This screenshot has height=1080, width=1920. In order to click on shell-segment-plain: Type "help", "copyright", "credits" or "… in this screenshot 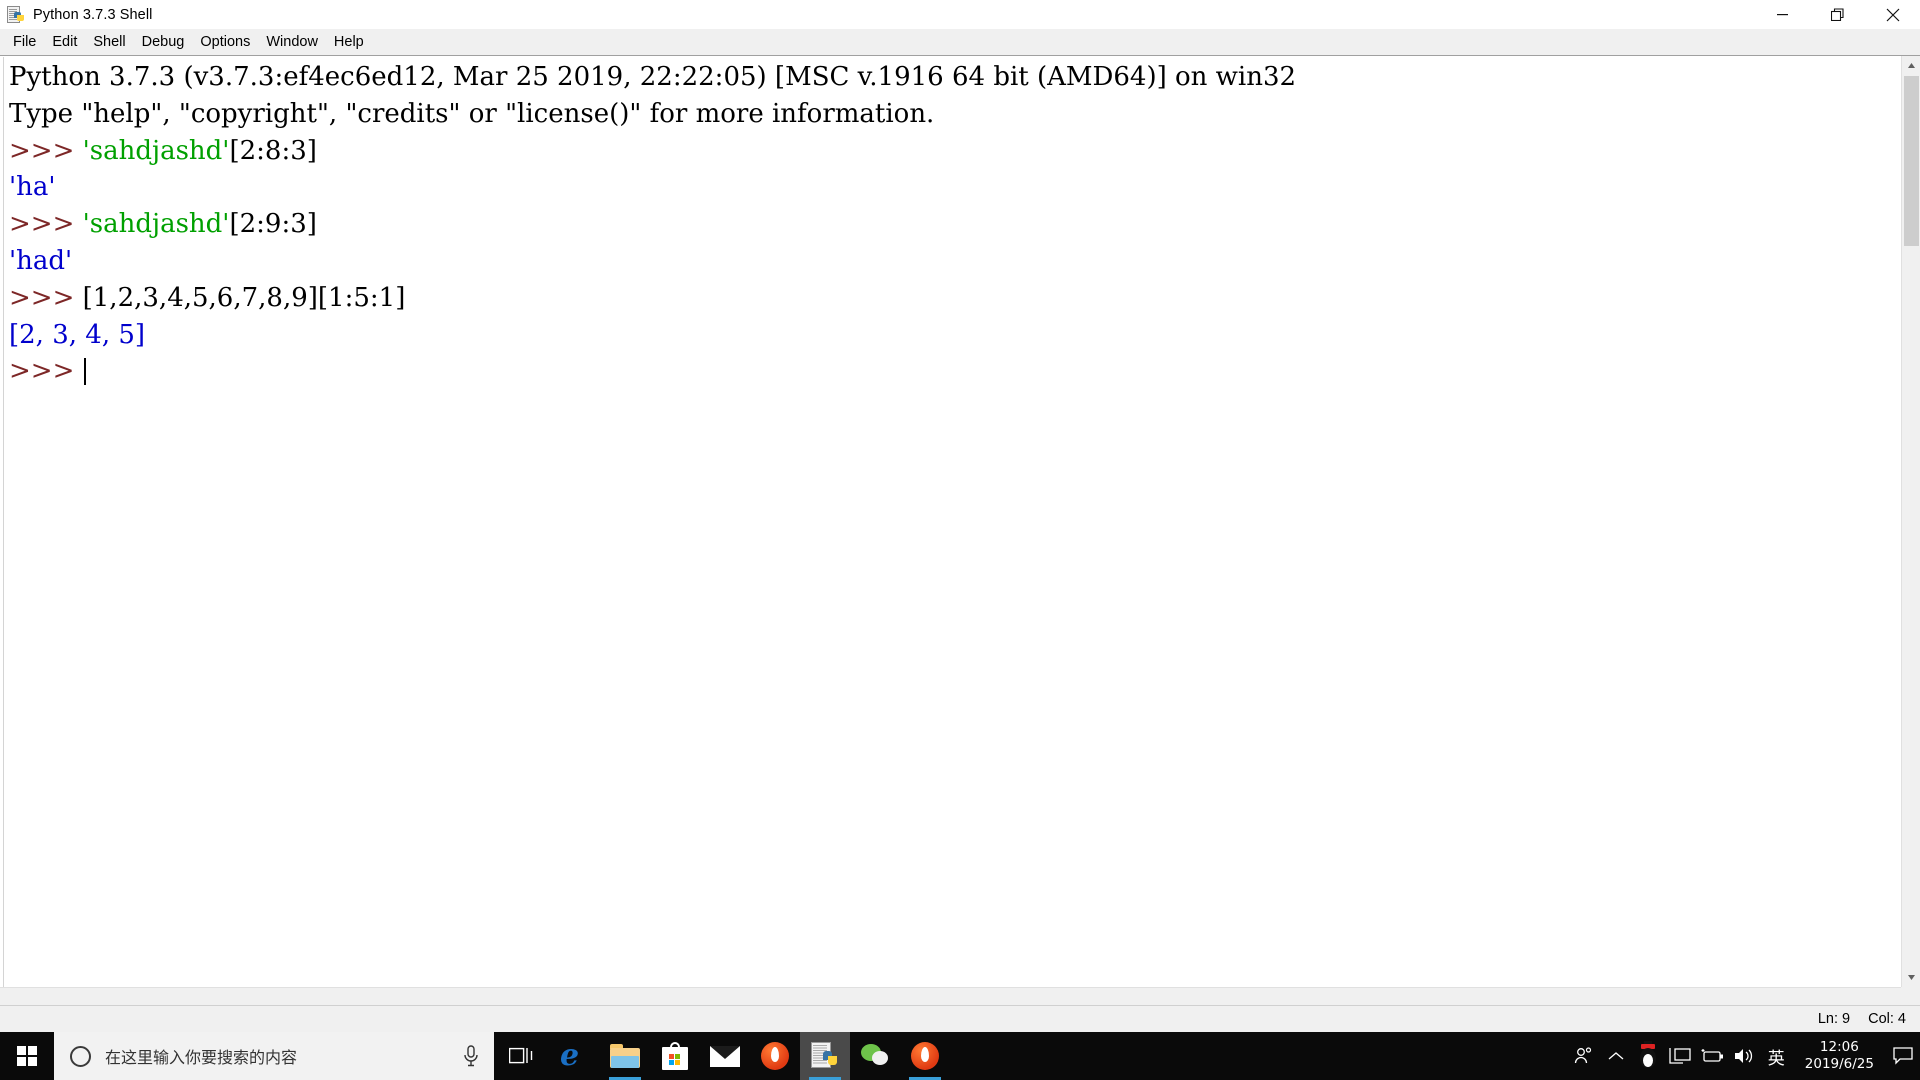, I will do `click(472, 113)`.